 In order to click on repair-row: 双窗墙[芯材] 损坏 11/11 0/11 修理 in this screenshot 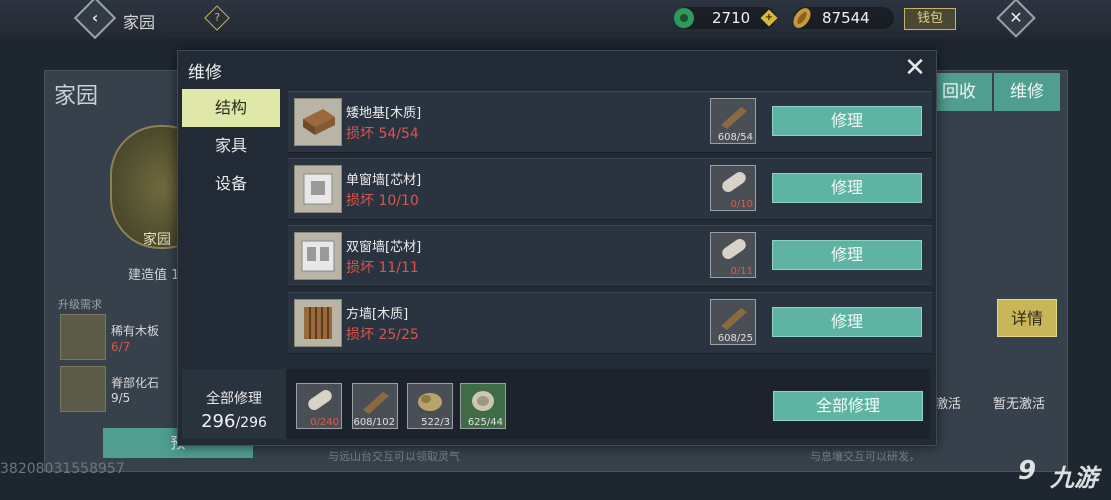, I will do `click(610, 256)`.